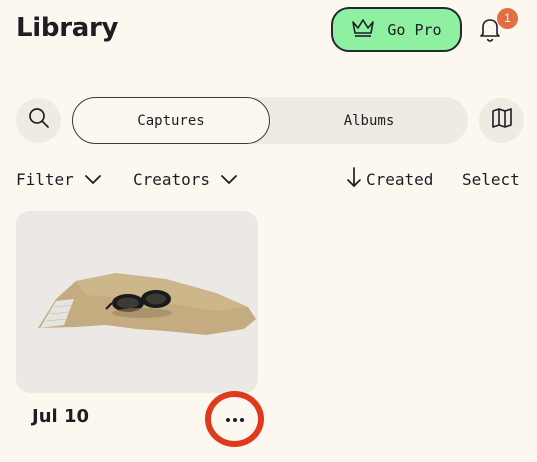 This screenshot has width=537, height=462. I want to click on more-options-button, so click(234, 419).